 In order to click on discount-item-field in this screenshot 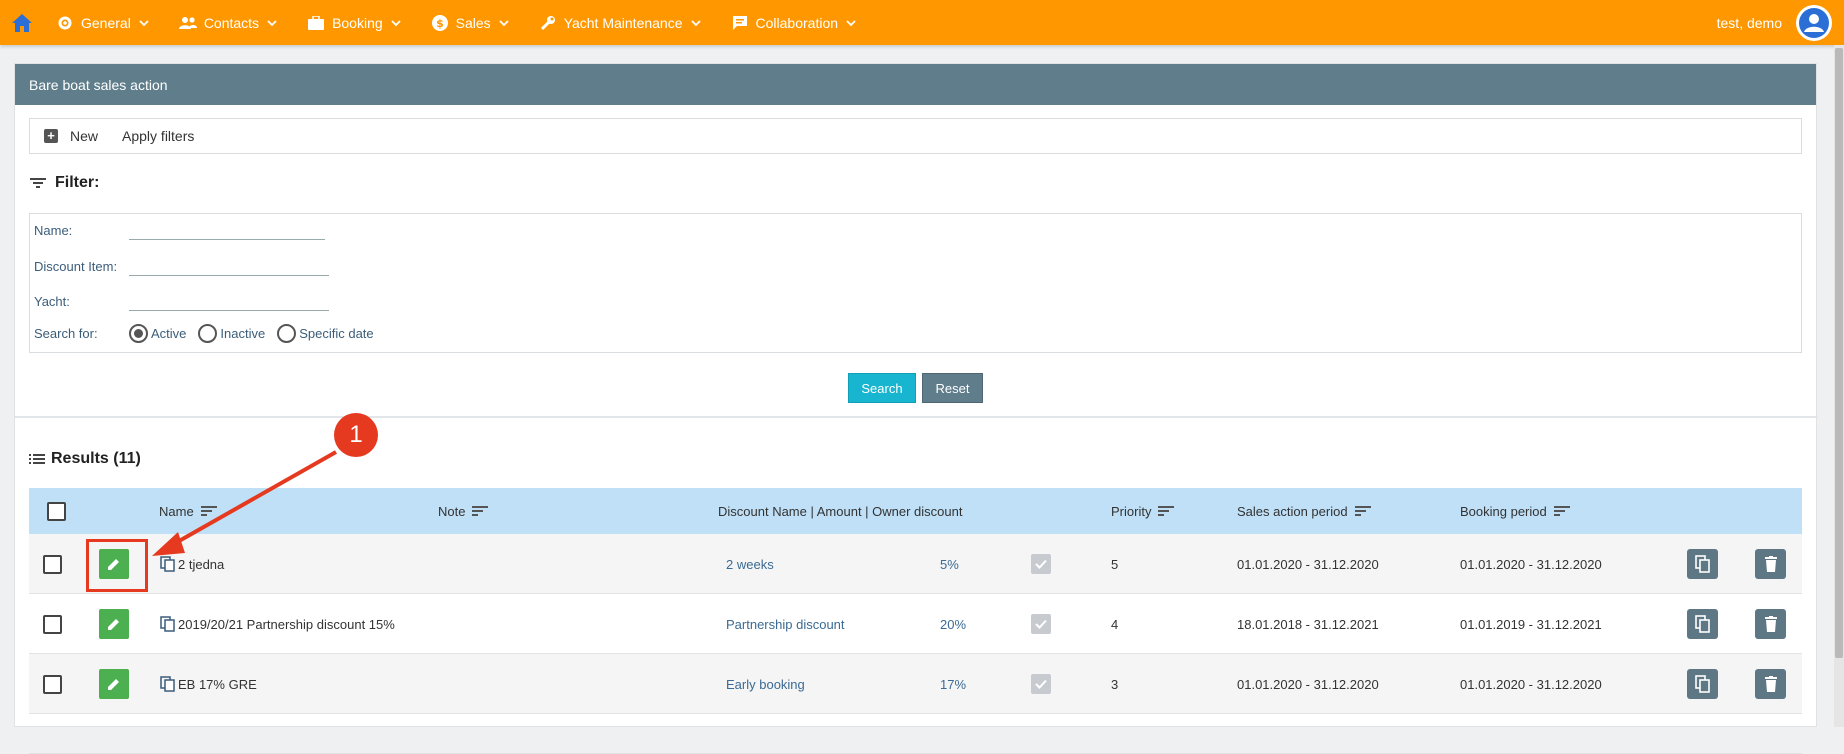, I will do `click(229, 266)`.